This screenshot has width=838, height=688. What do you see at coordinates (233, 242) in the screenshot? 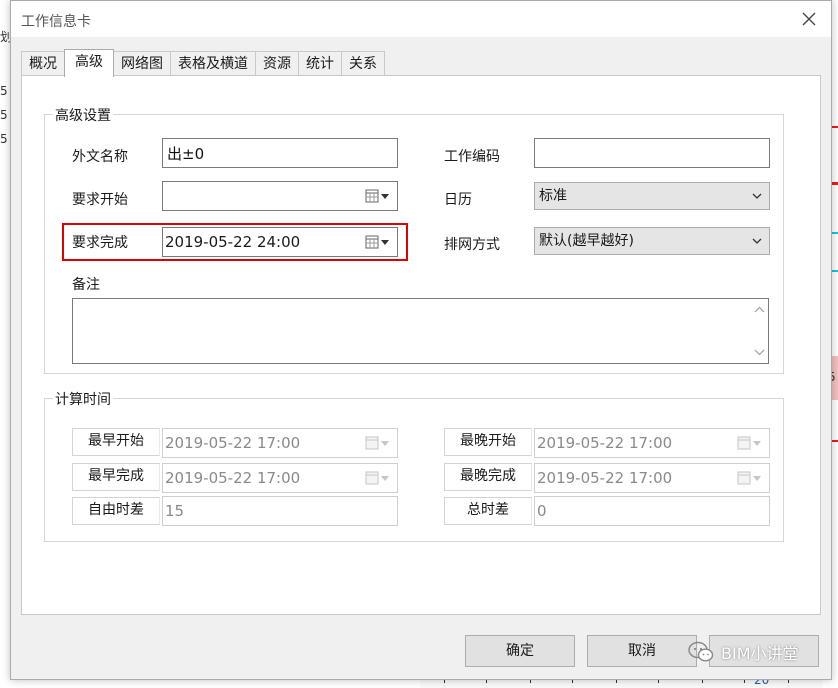
I see `req-finish-value: 2019-05-22 24:00` at bounding box center [233, 242].